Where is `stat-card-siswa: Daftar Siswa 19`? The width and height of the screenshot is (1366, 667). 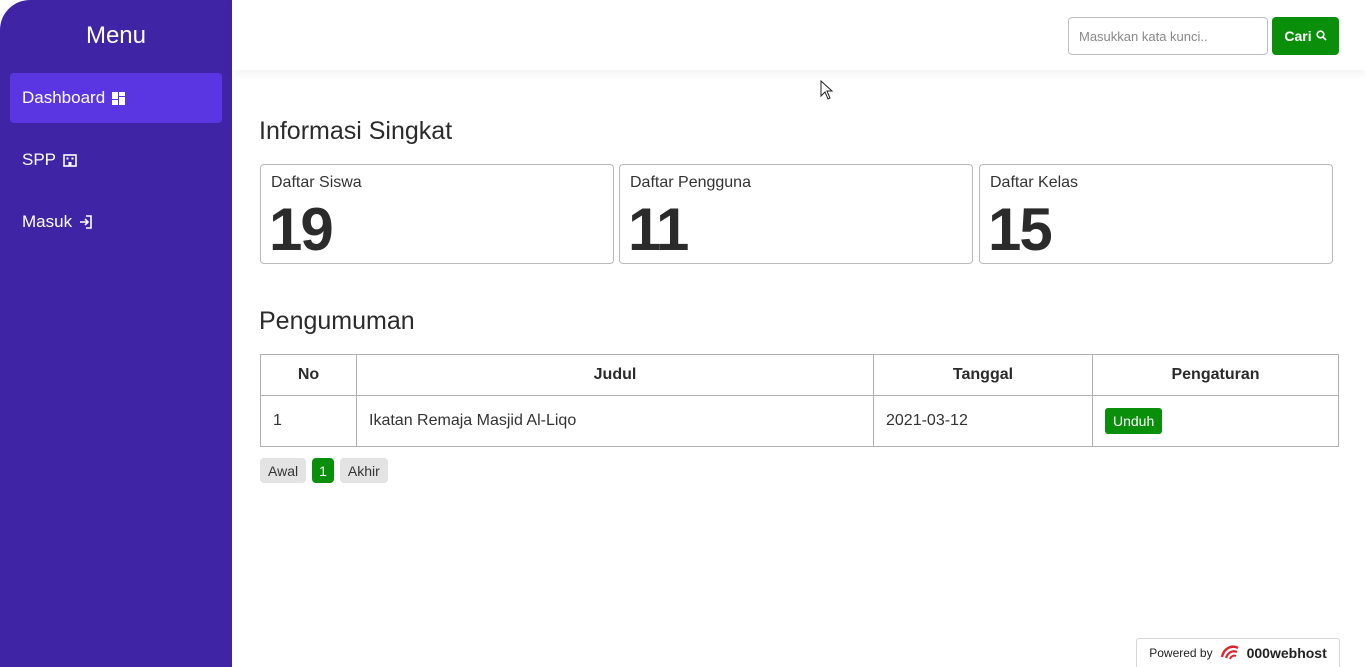 stat-card-siswa: Daftar Siswa 19 is located at coordinates (437, 214).